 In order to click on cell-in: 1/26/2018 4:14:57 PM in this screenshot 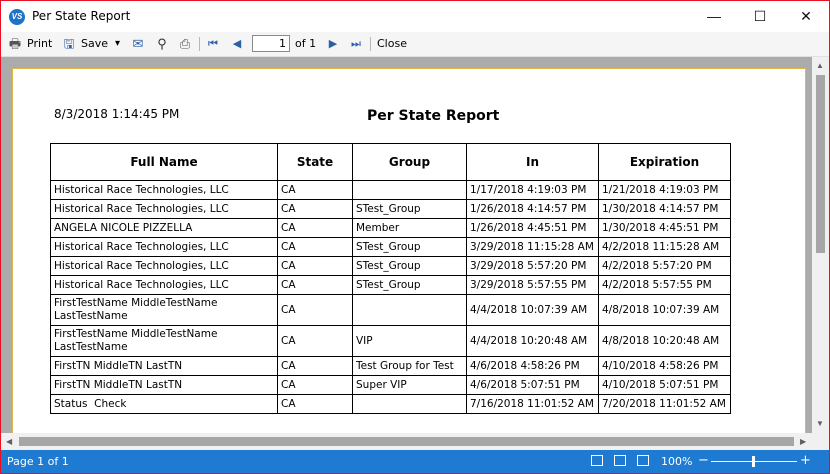, I will do `click(532, 209)`.